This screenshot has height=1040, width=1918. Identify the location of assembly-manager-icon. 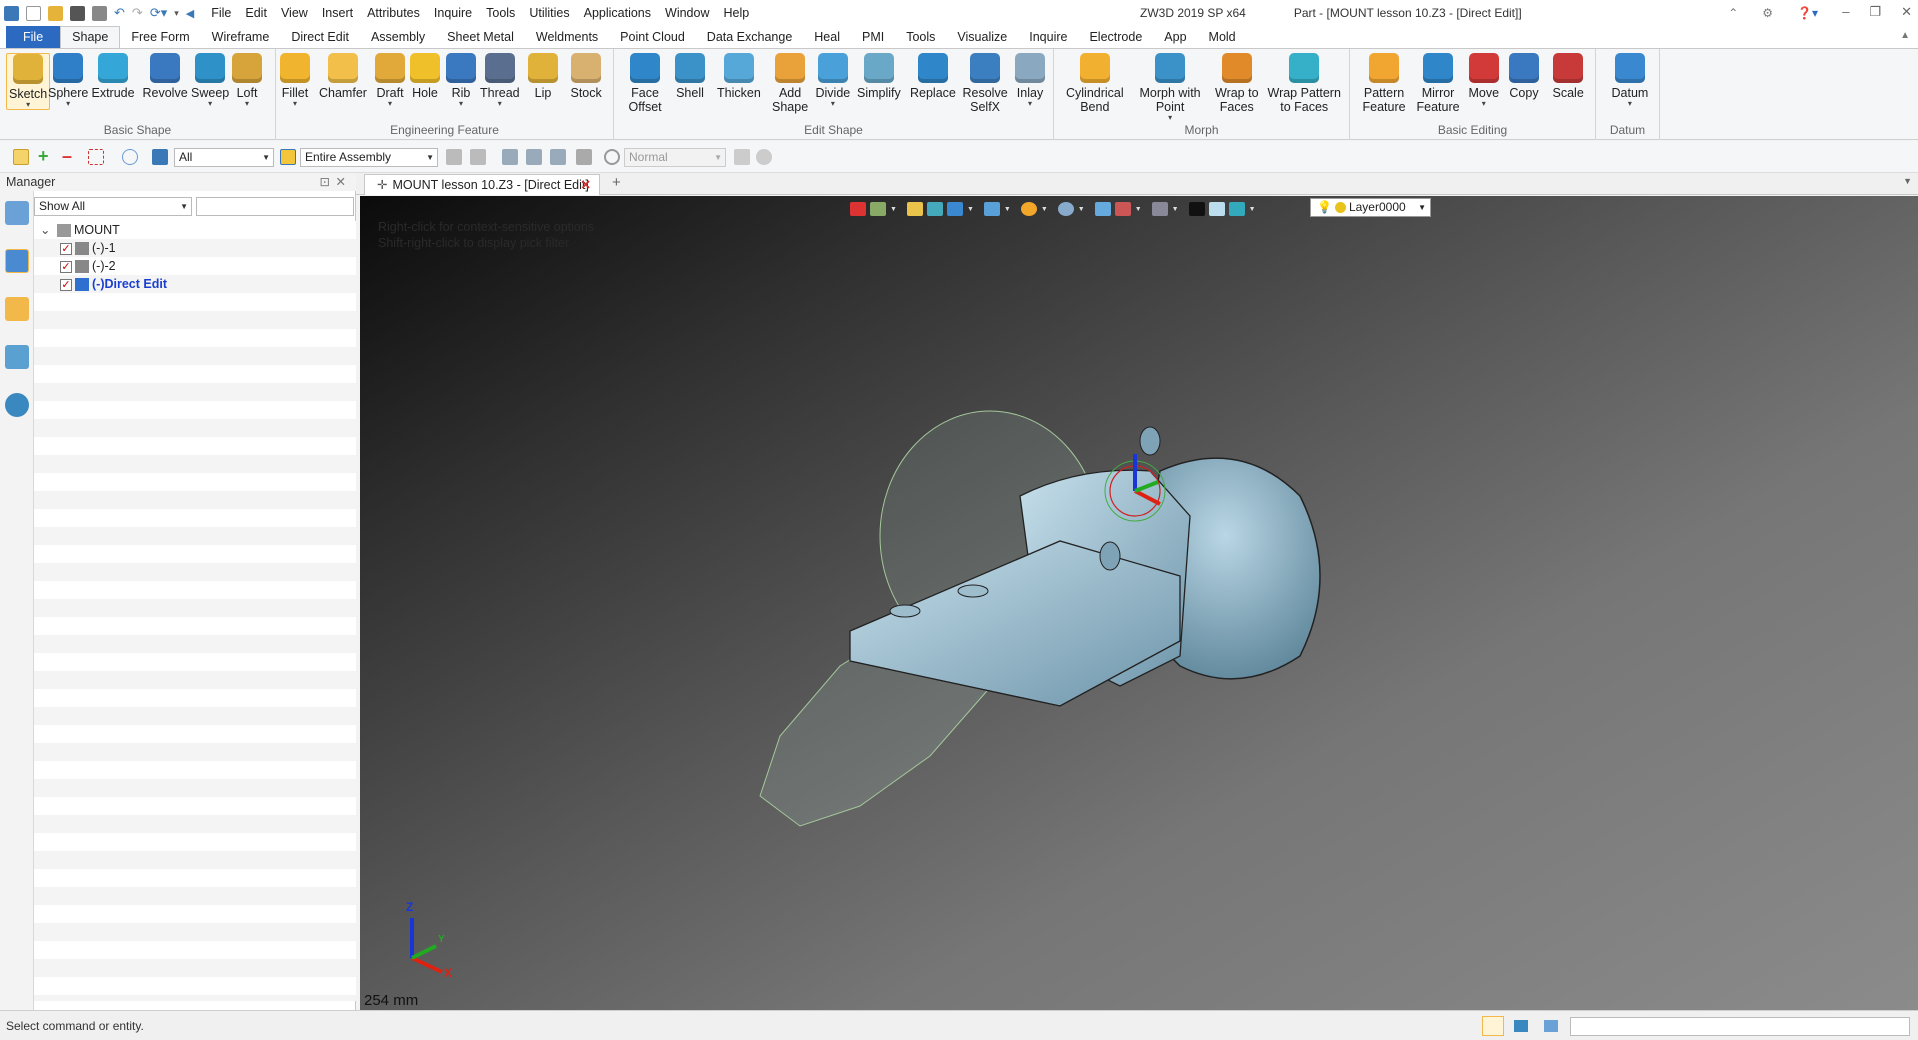
(17, 261).